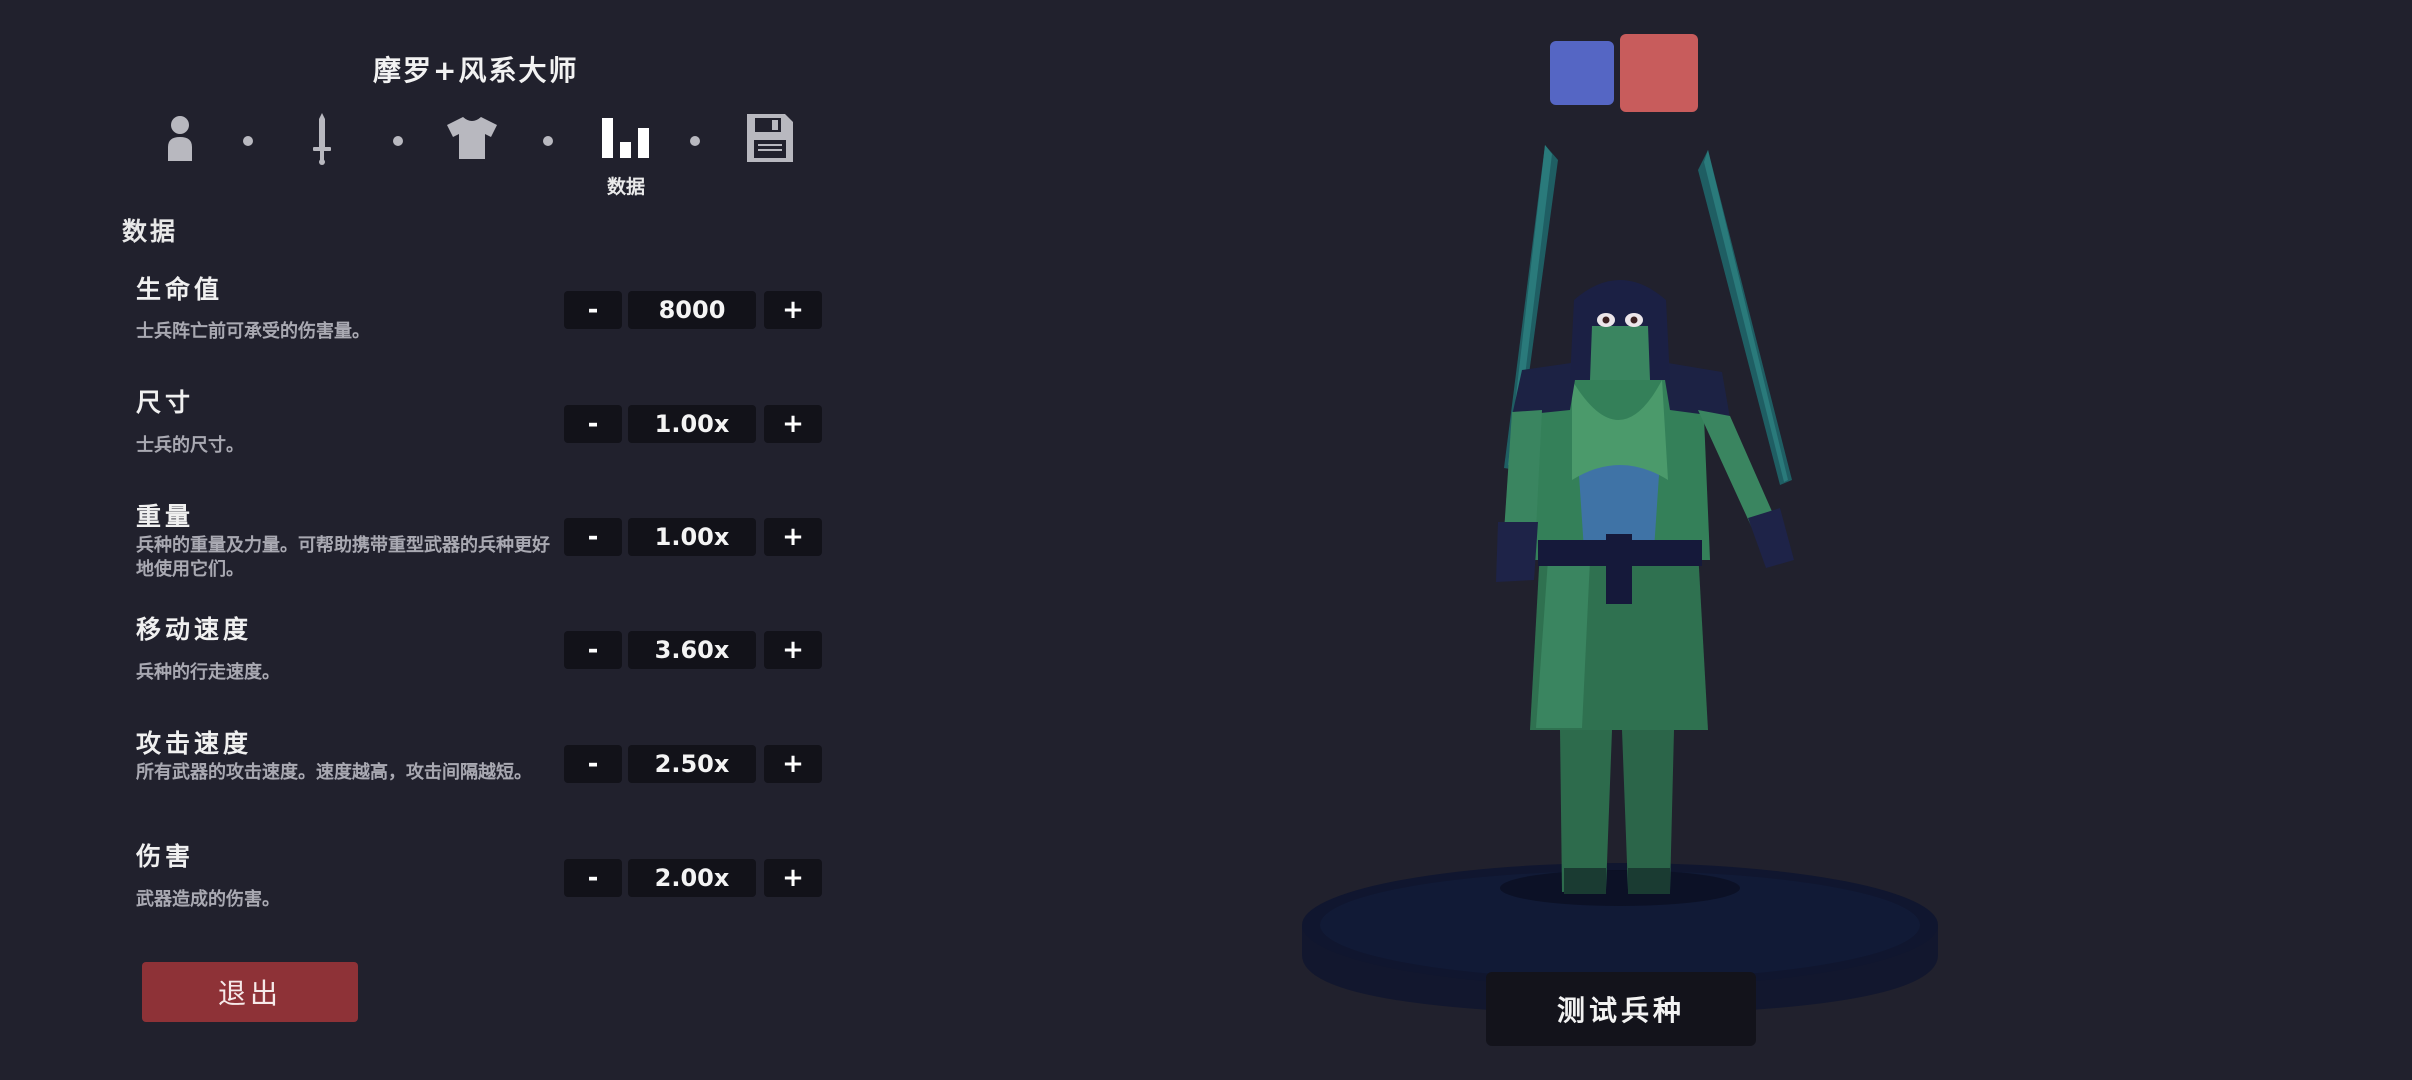 This screenshot has height=1080, width=2412. I want to click on team-red-swatch, so click(1659, 73).